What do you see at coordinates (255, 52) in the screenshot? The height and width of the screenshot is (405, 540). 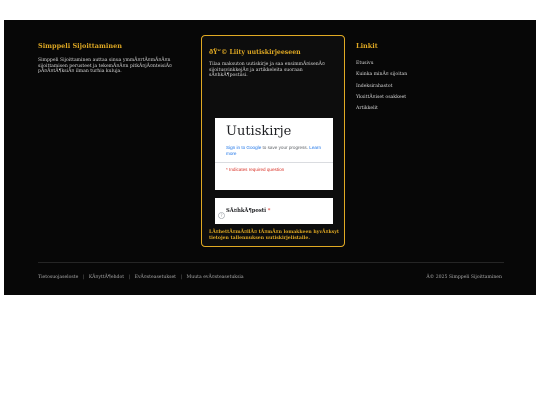 I see `newsletter-title: ðŸ“© Liity uutiskirjeeseen` at bounding box center [255, 52].